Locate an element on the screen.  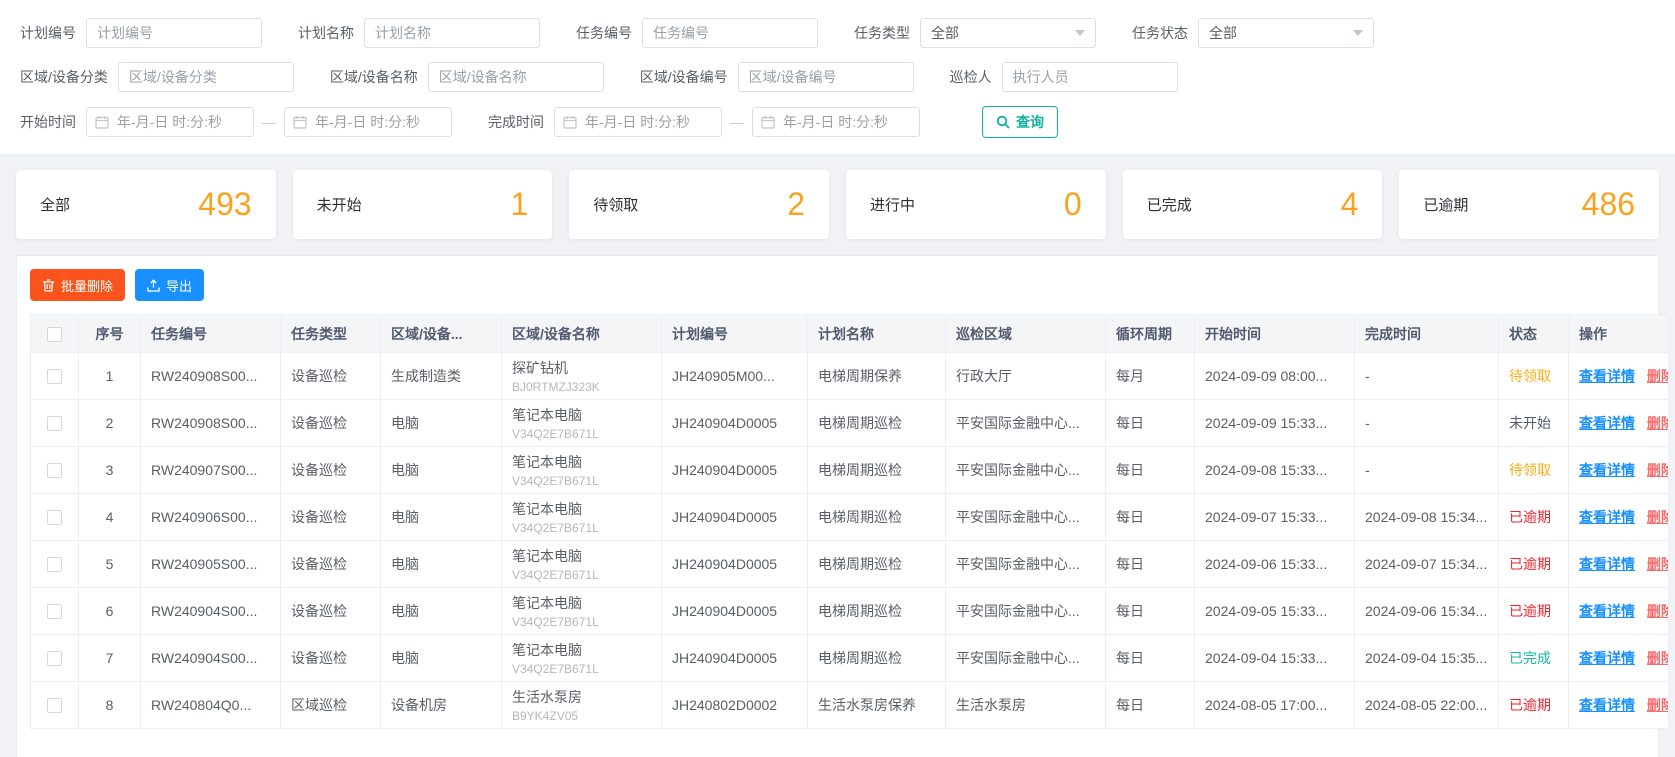
export-icon is located at coordinates (153, 285).